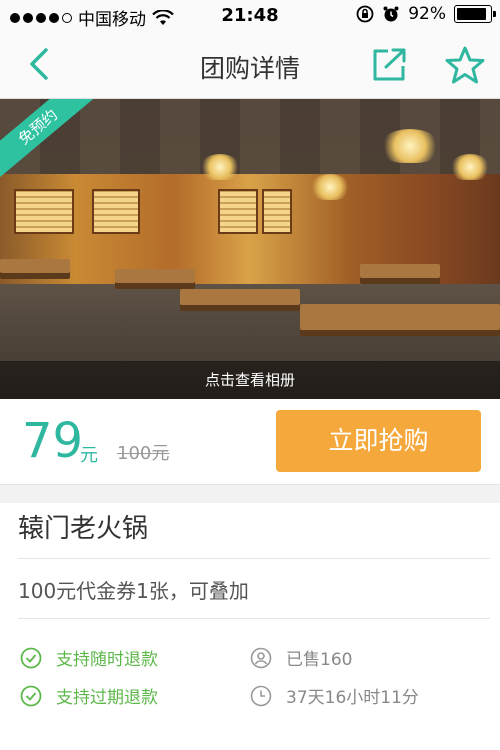  I want to click on deal-description: 100元代金券1张，可叠加, so click(133, 591).